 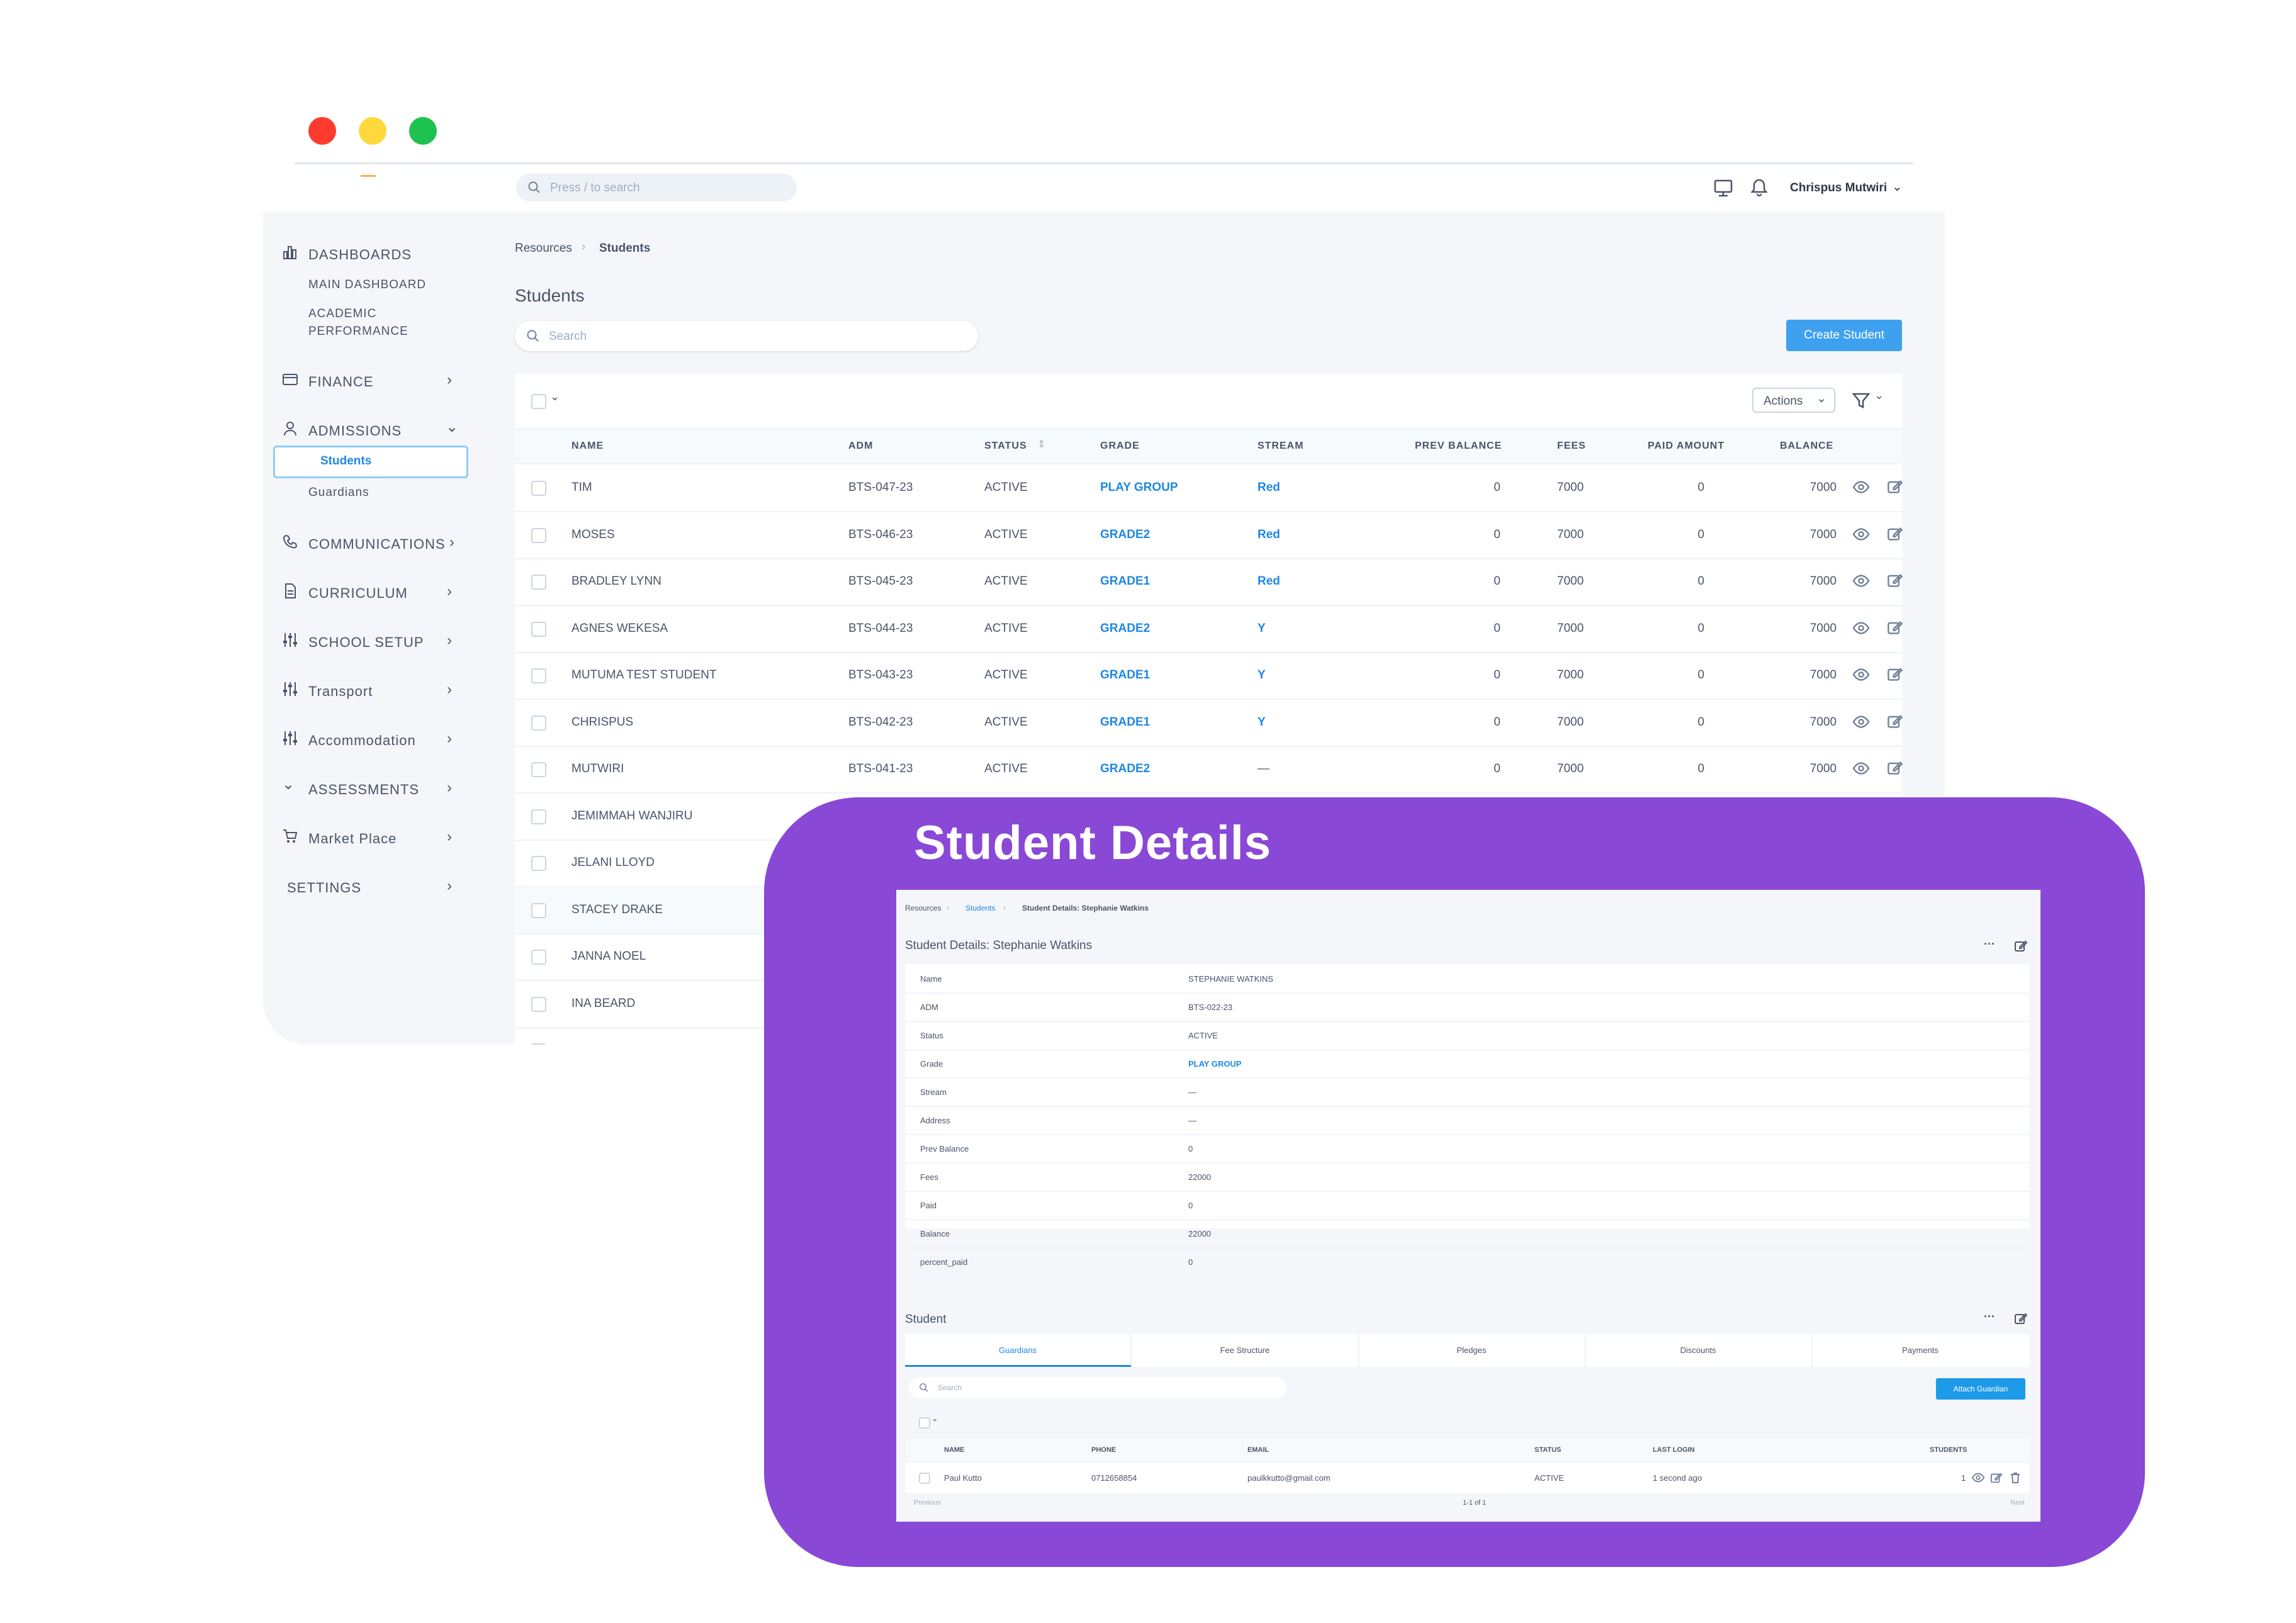 What do you see at coordinates (358, 593) in the screenshot?
I see `nav-curriculum: CURRICULUM` at bounding box center [358, 593].